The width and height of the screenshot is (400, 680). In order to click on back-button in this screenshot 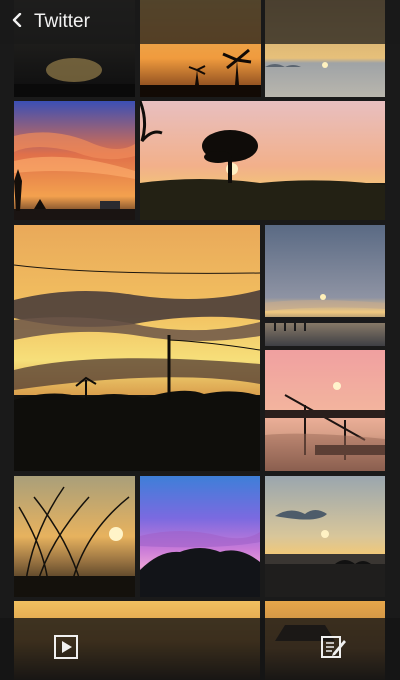, I will do `click(17, 22)`.